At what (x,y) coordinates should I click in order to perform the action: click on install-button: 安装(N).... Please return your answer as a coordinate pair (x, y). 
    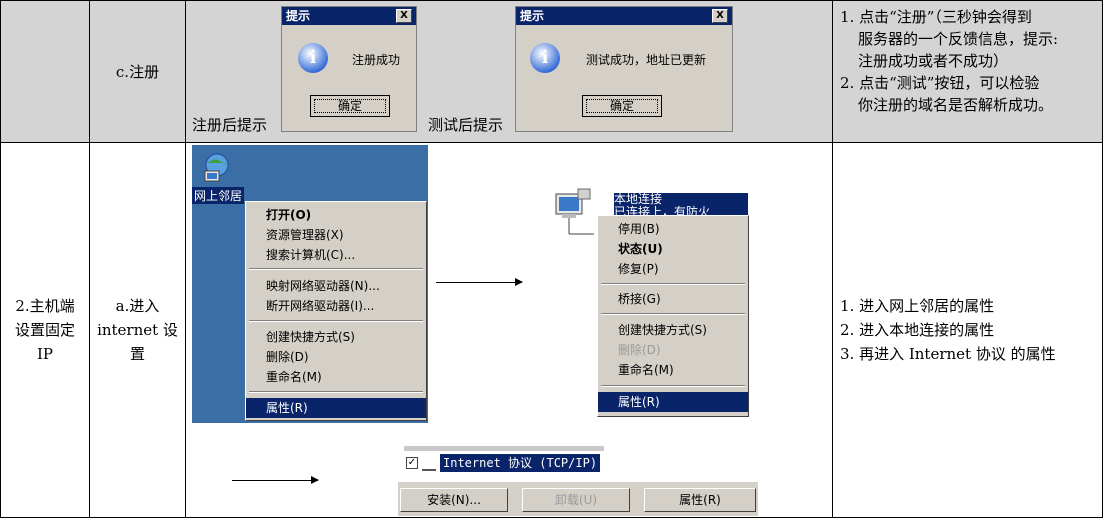
    Looking at the image, I should click on (454, 500).